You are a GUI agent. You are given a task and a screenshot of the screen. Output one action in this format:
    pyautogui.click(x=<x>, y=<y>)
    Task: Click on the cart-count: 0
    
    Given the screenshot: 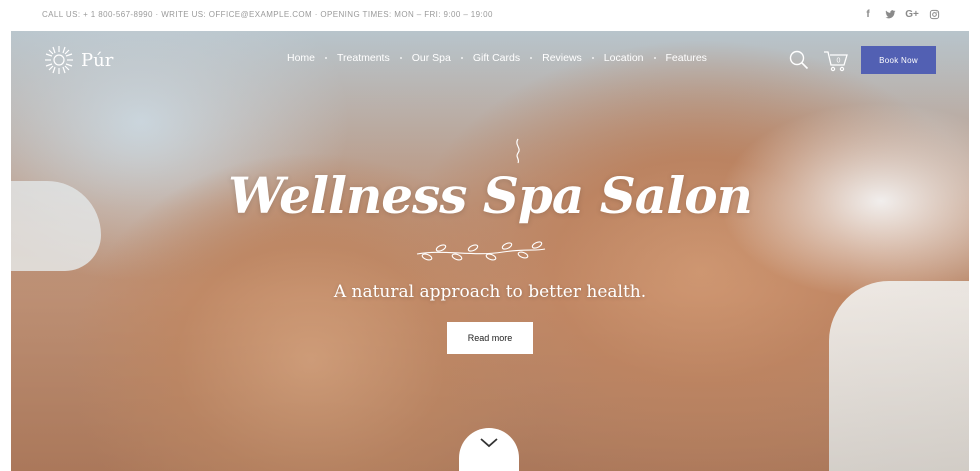 What is the action you would take?
    pyautogui.click(x=839, y=61)
    